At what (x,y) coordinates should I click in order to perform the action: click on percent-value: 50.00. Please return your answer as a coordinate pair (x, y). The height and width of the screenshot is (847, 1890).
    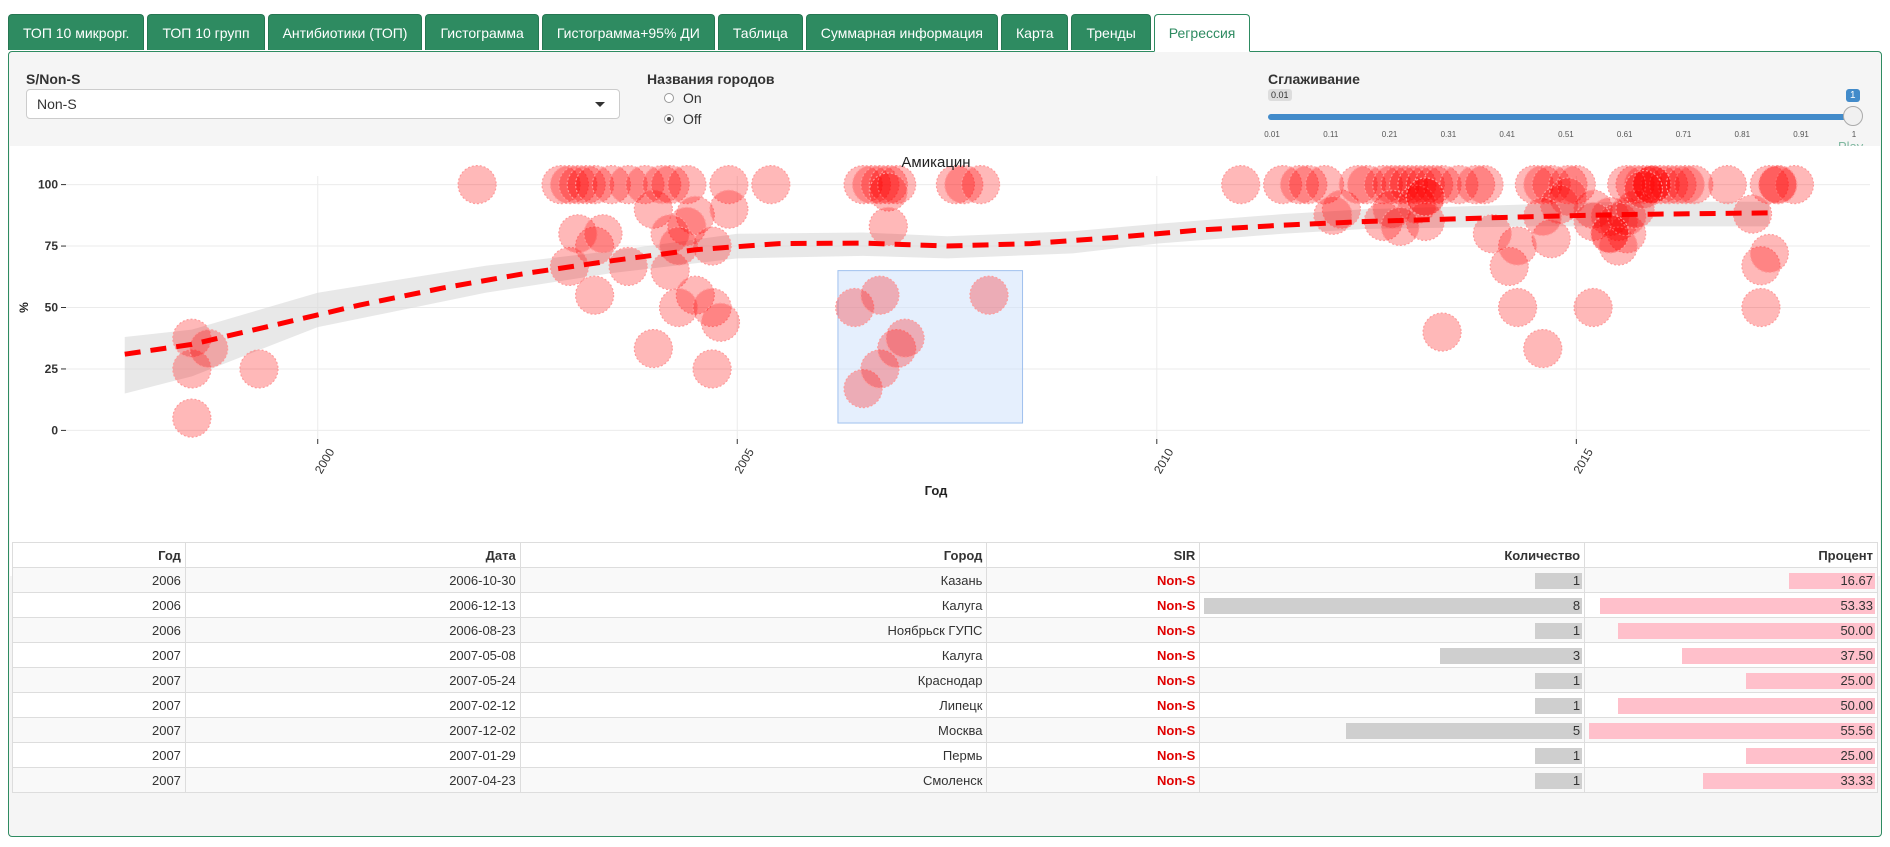
    Looking at the image, I should click on (1856, 630).